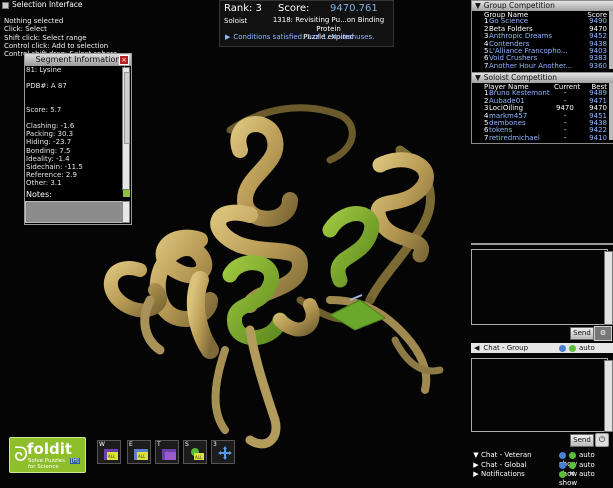 Image resolution: width=613 pixels, height=488 pixels. Describe the element at coordinates (503, 474) in the screenshot. I see `notifications-label: Notifications` at that location.